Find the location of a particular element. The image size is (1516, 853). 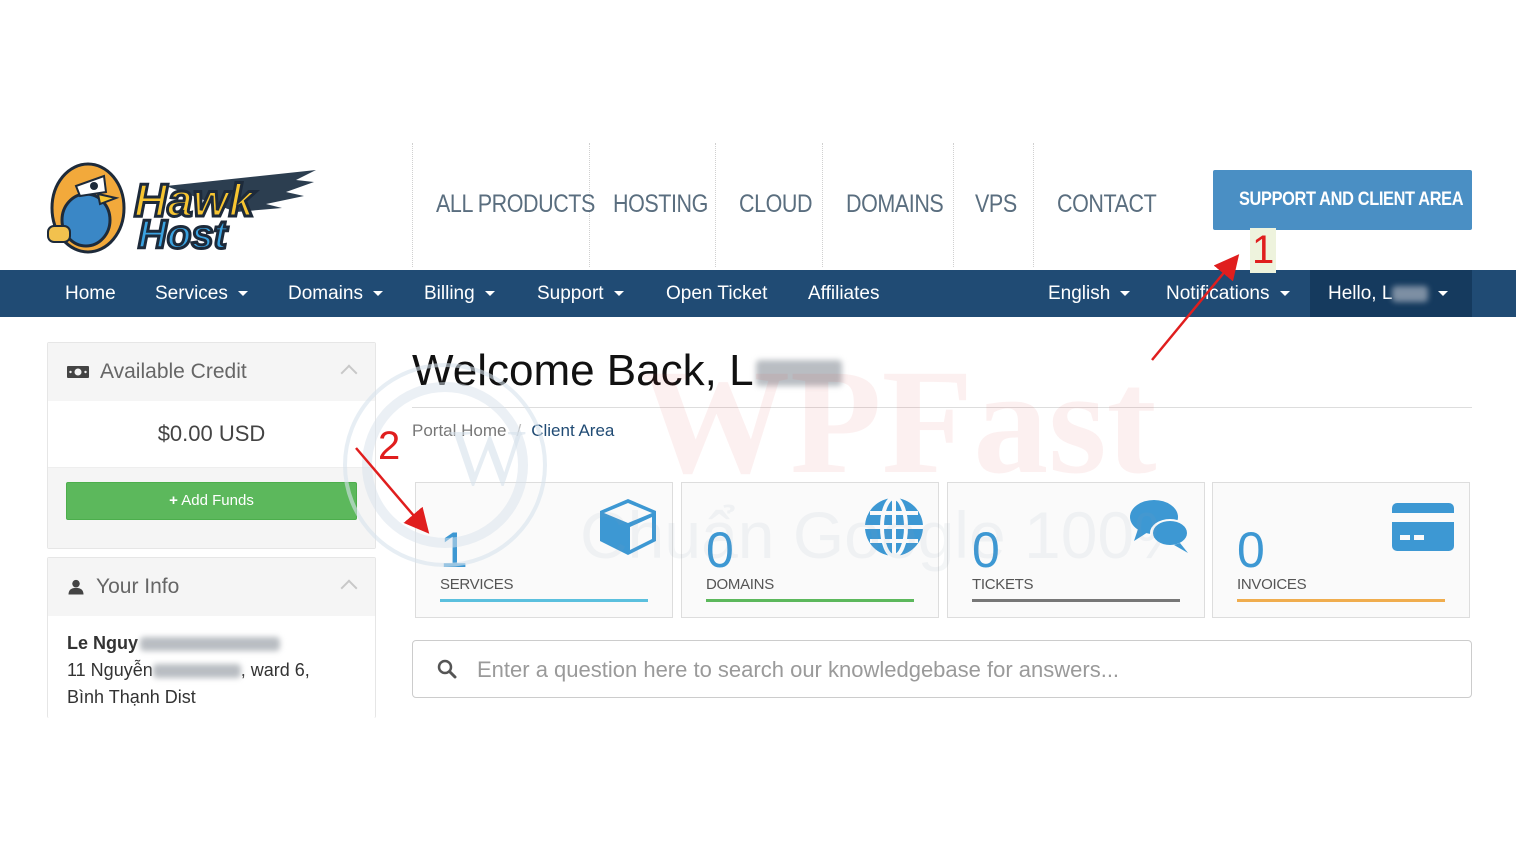

nav-domains-label: Domains is located at coordinates (325, 293).